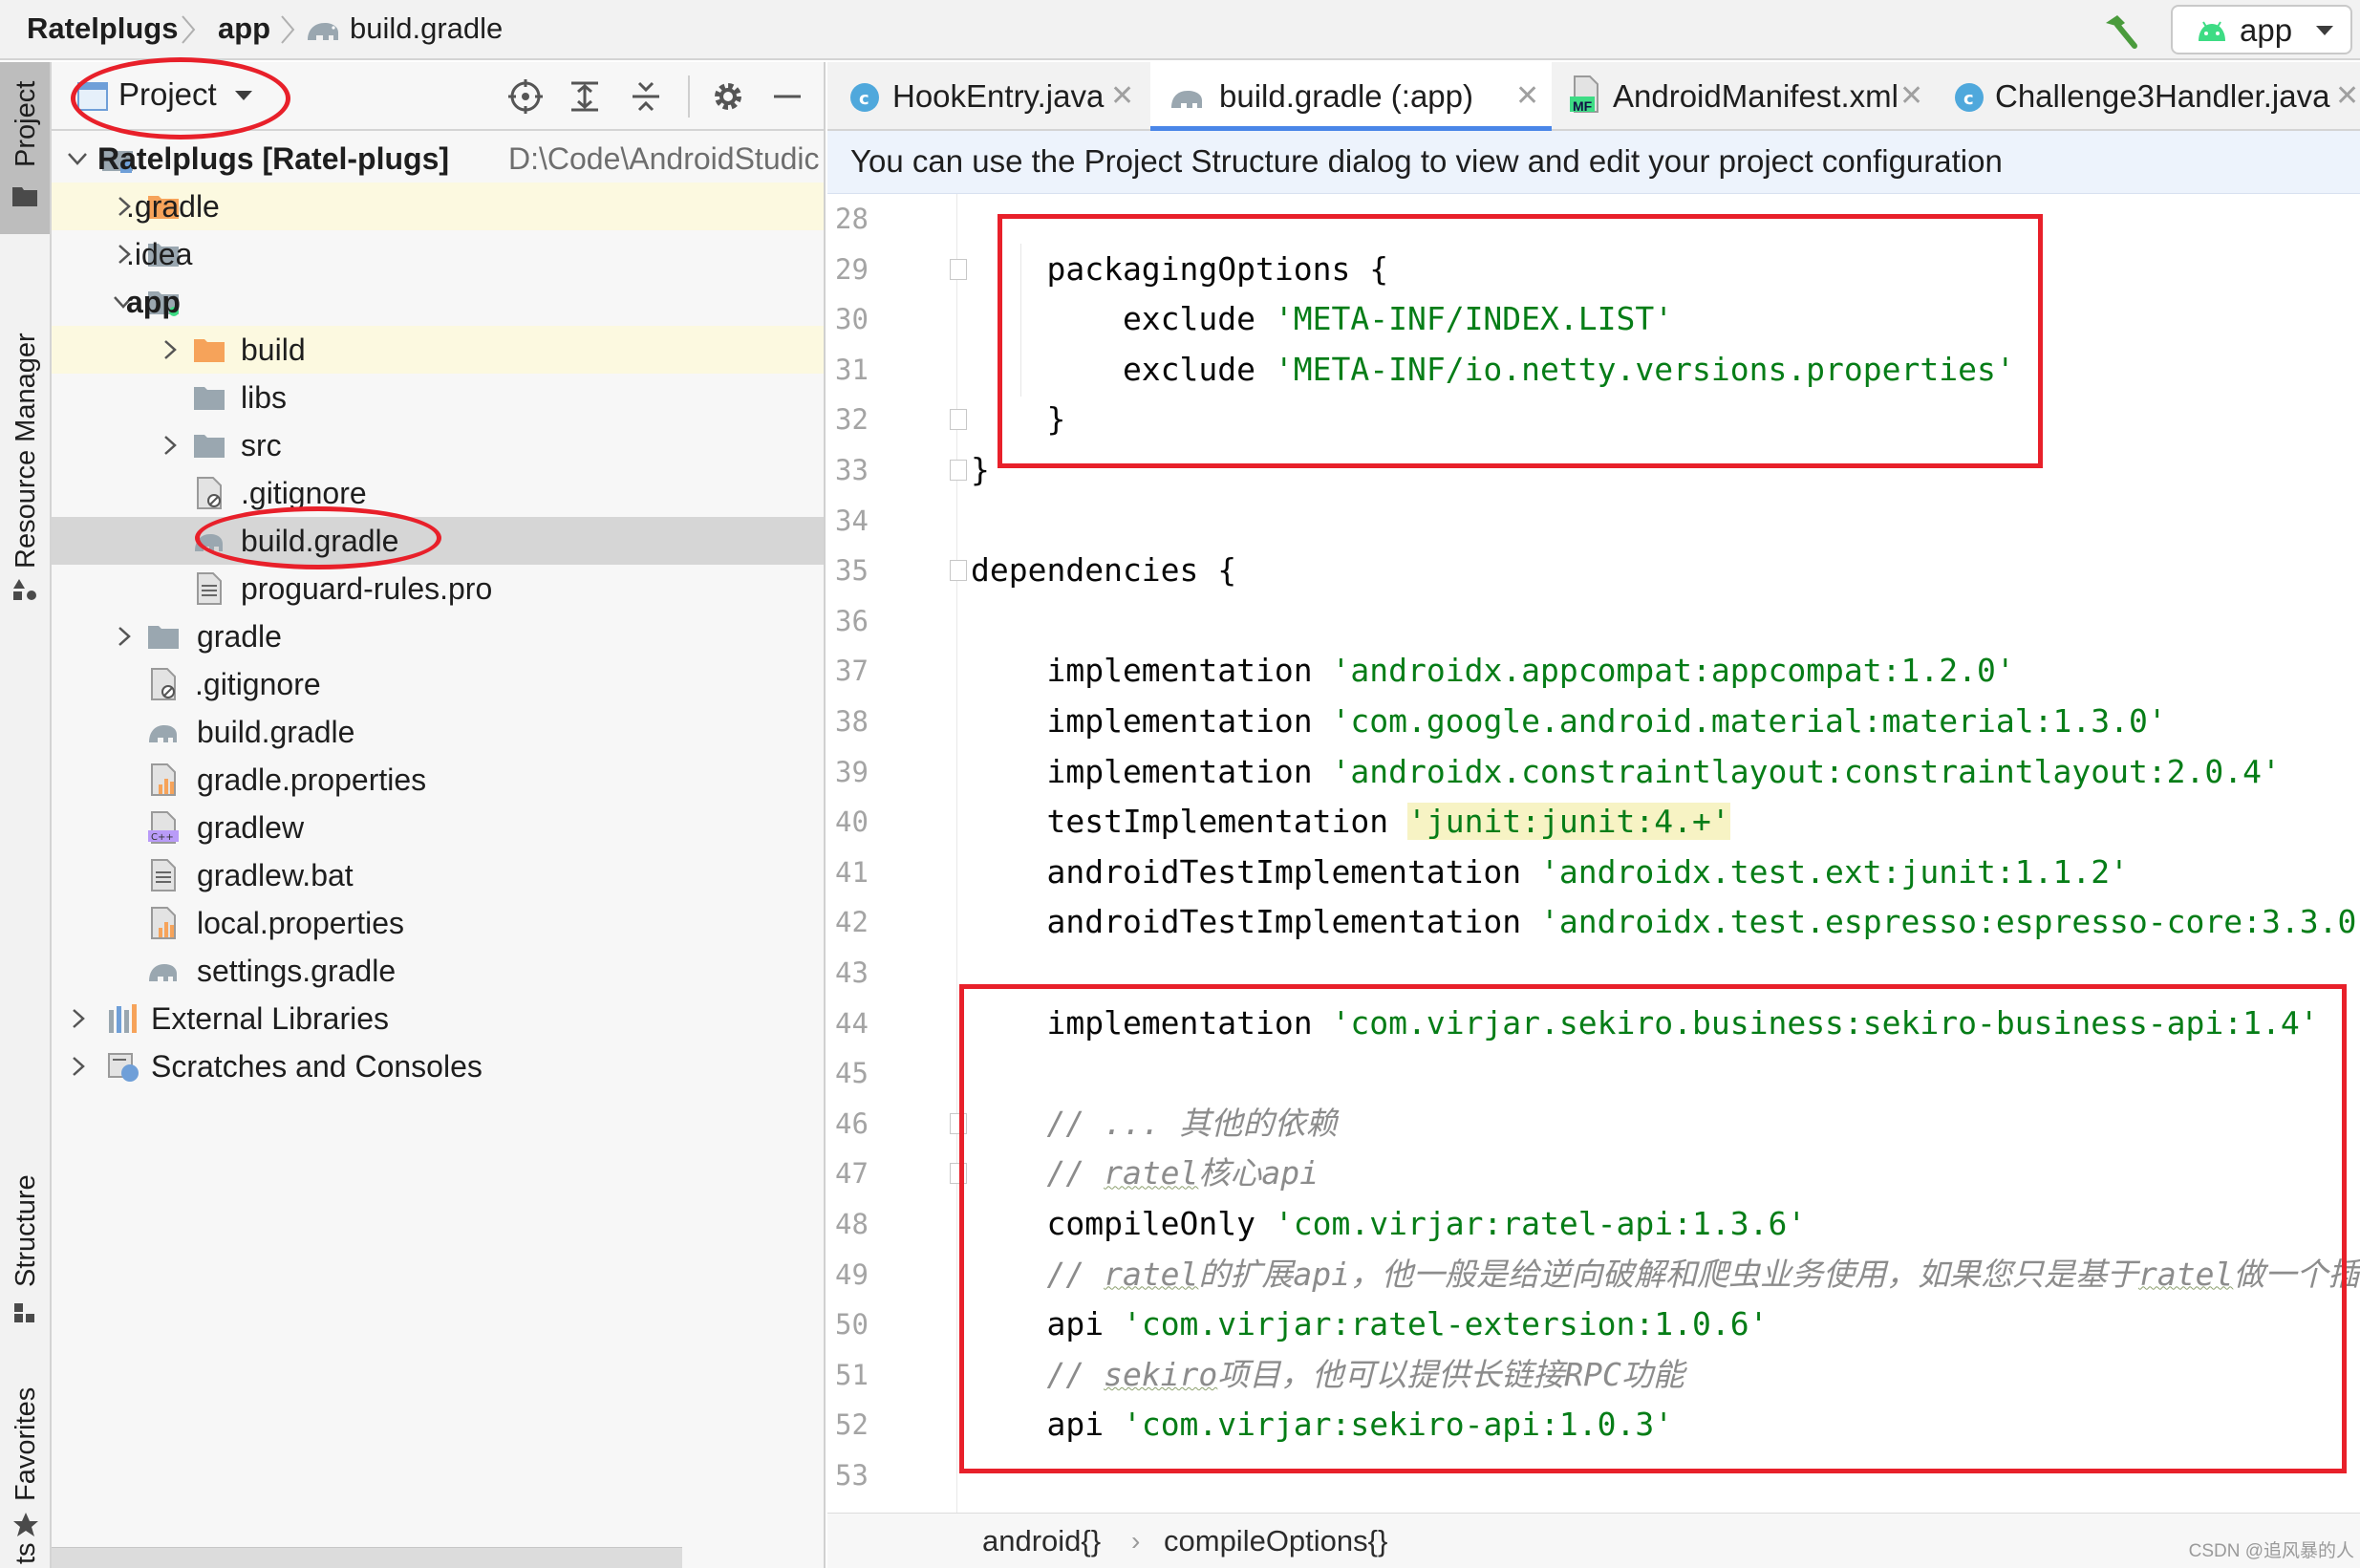  I want to click on stripe-label: ts, so click(26, 1553).